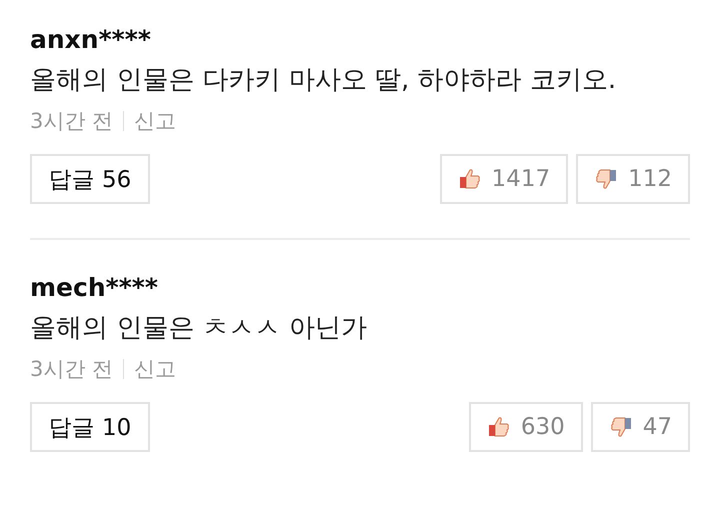 The width and height of the screenshot is (720, 513). I want to click on comment-text: 올해의 인물은 다카키 마사오 딸, 하야하라 코키오., so click(324, 80).